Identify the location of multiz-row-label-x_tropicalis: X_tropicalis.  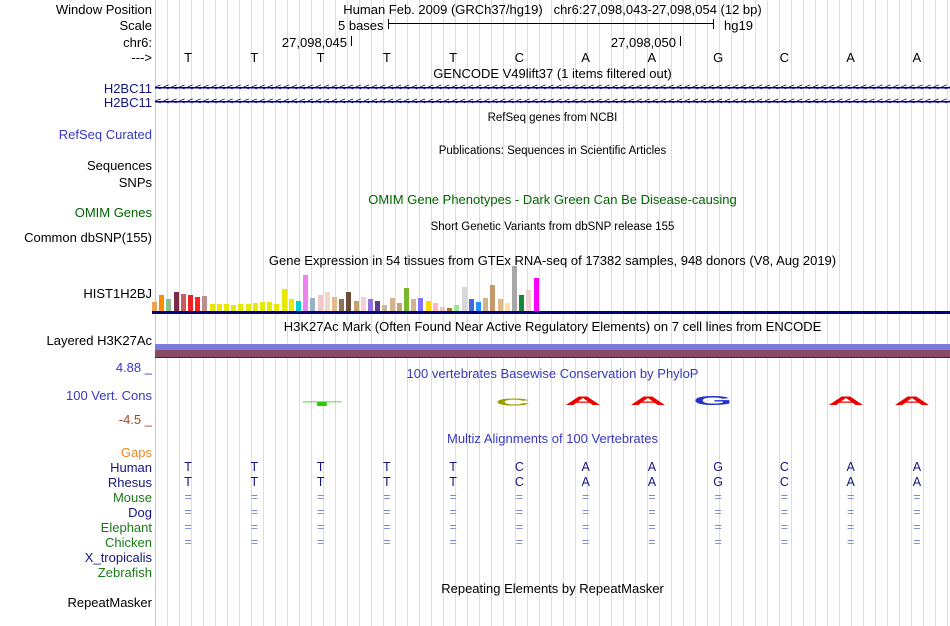
(76, 557).